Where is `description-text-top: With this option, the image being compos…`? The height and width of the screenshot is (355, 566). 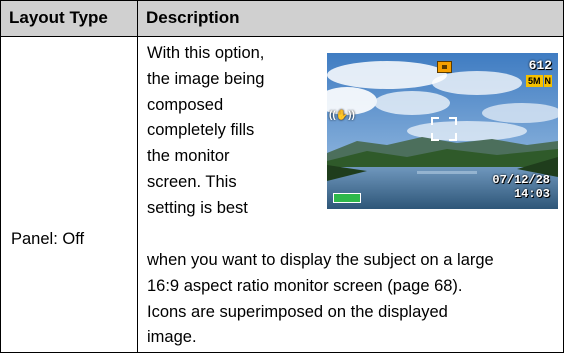
description-text-top: With this option, the image being compos… is located at coordinates (229, 131).